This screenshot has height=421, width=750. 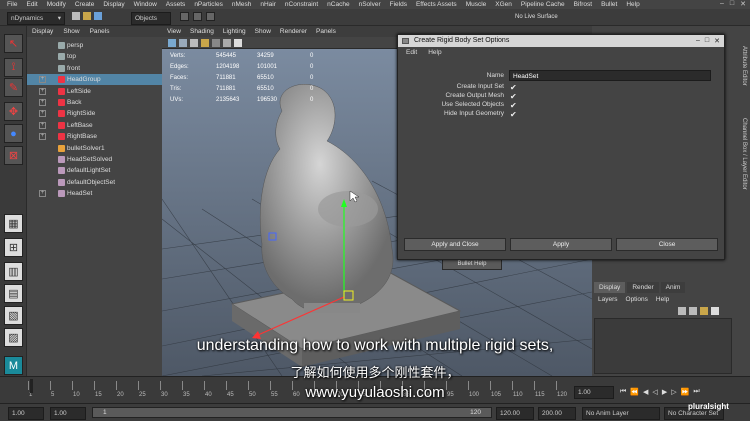 What do you see at coordinates (151, 18) in the screenshot?
I see `selection-mode-dropdown: Objects` at bounding box center [151, 18].